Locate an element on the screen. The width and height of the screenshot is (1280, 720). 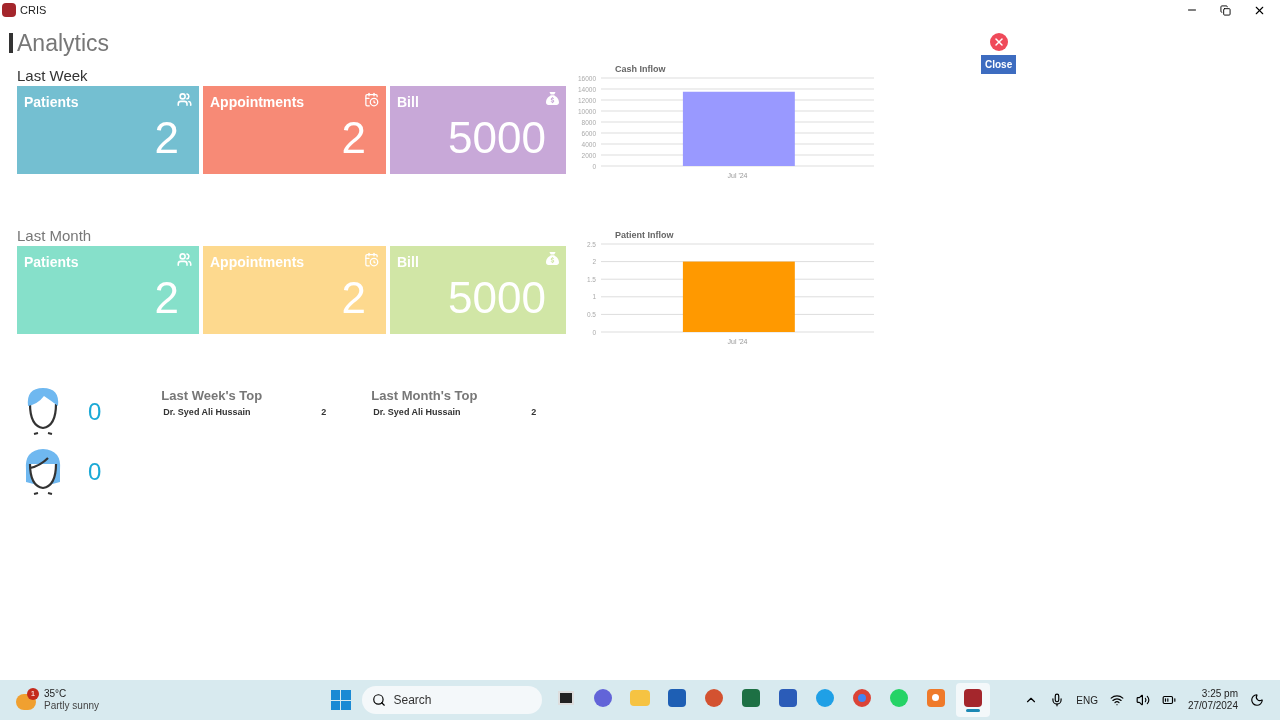
restore-icon is located at coordinates (1225, 10).